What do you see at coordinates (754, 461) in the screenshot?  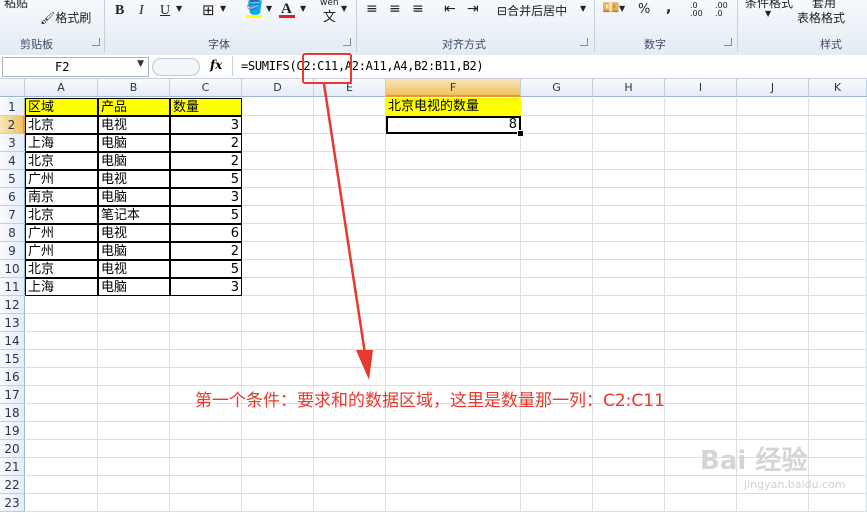 I see `watermark-logo: Bai 经验` at bounding box center [754, 461].